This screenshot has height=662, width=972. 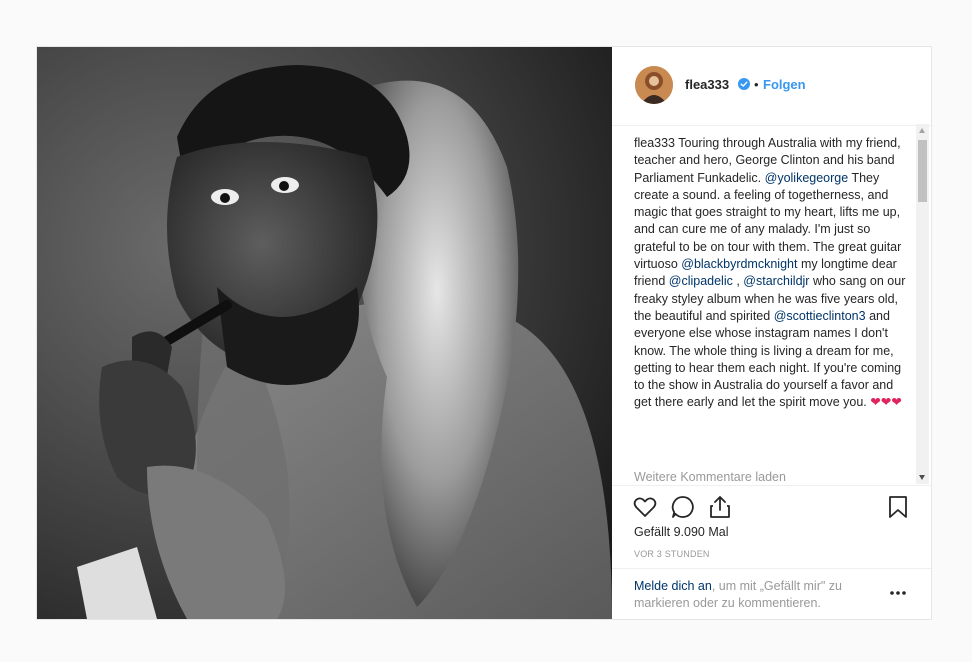 What do you see at coordinates (776, 281) in the screenshot?
I see `mention-link: @starchildjr` at bounding box center [776, 281].